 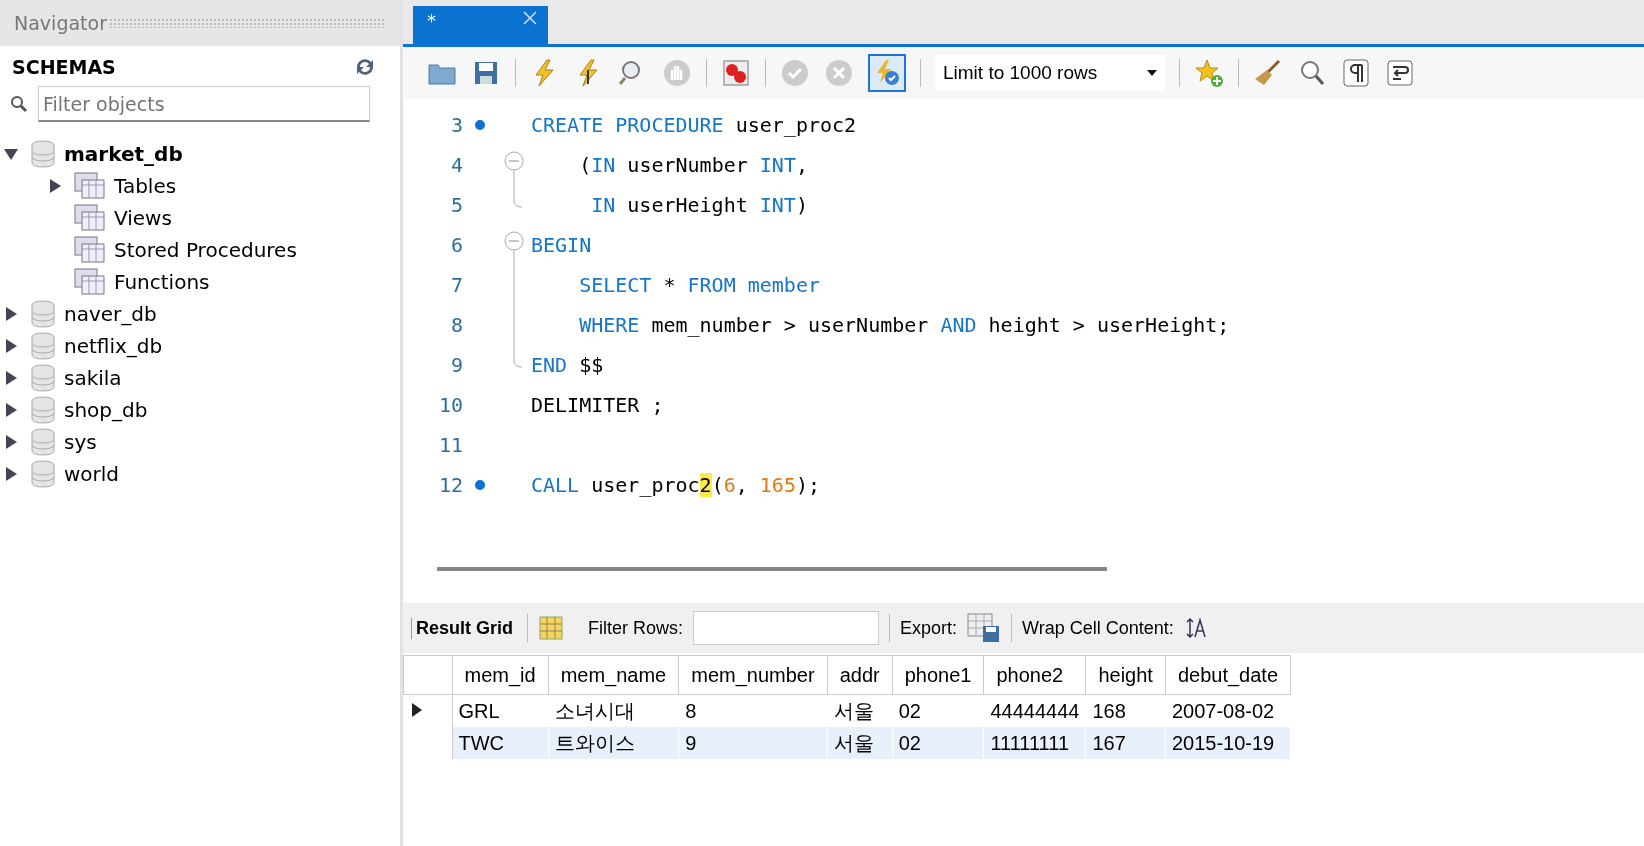 I want to click on collapse-arrow-icon, so click(x=11, y=154).